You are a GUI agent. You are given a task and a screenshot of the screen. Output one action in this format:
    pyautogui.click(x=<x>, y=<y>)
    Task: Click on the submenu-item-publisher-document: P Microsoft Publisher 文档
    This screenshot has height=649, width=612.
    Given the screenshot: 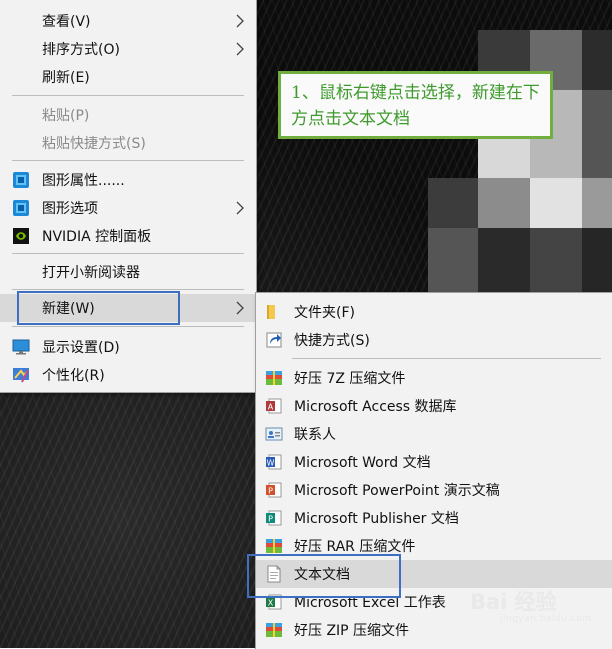 What is the action you would take?
    pyautogui.click(x=434, y=518)
    